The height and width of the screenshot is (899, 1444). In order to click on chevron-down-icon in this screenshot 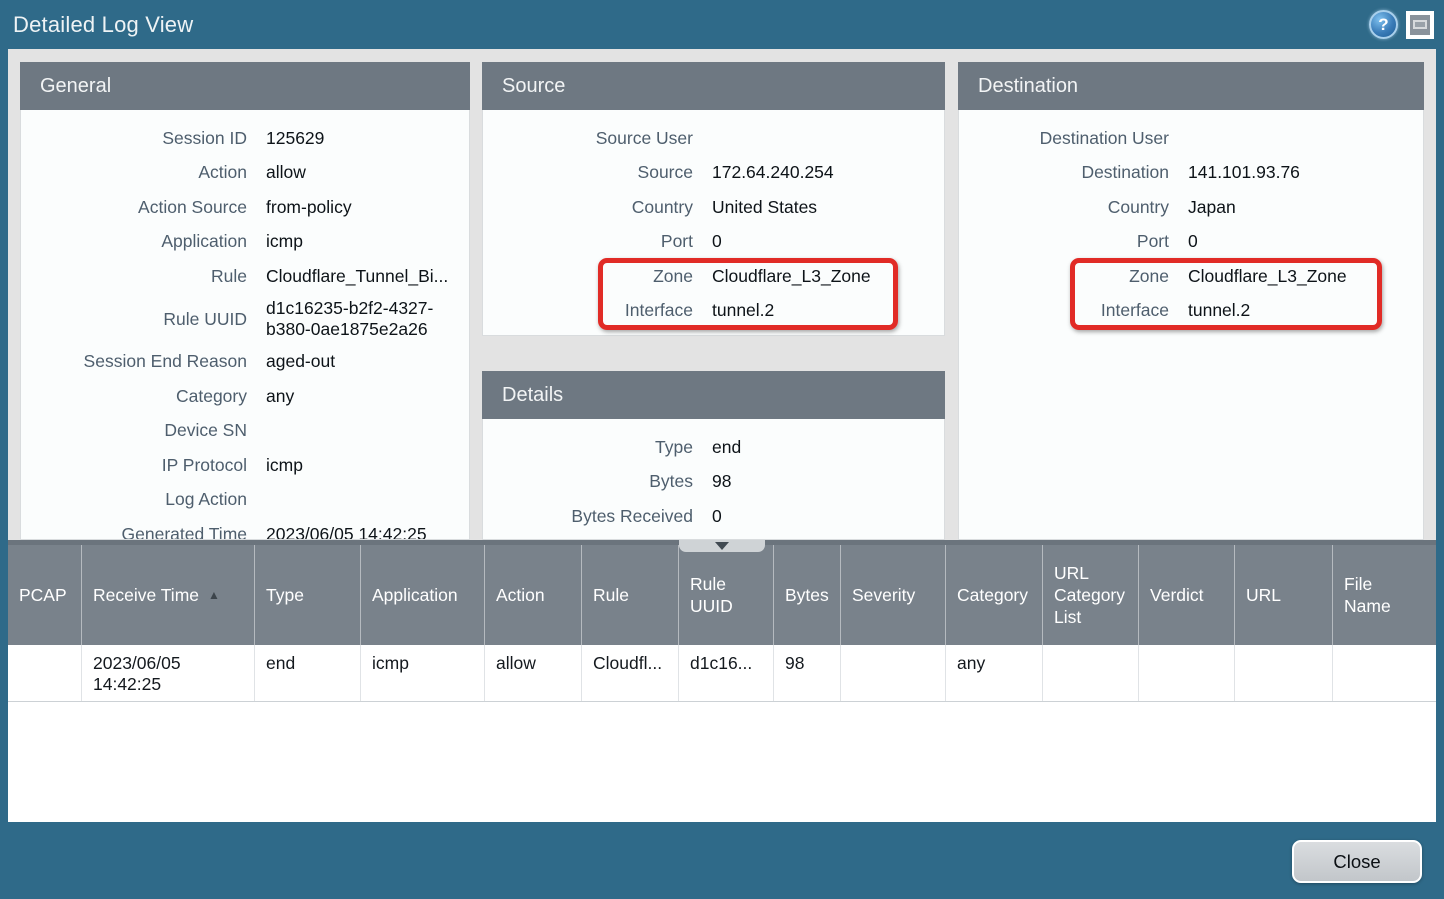, I will do `click(722, 546)`.